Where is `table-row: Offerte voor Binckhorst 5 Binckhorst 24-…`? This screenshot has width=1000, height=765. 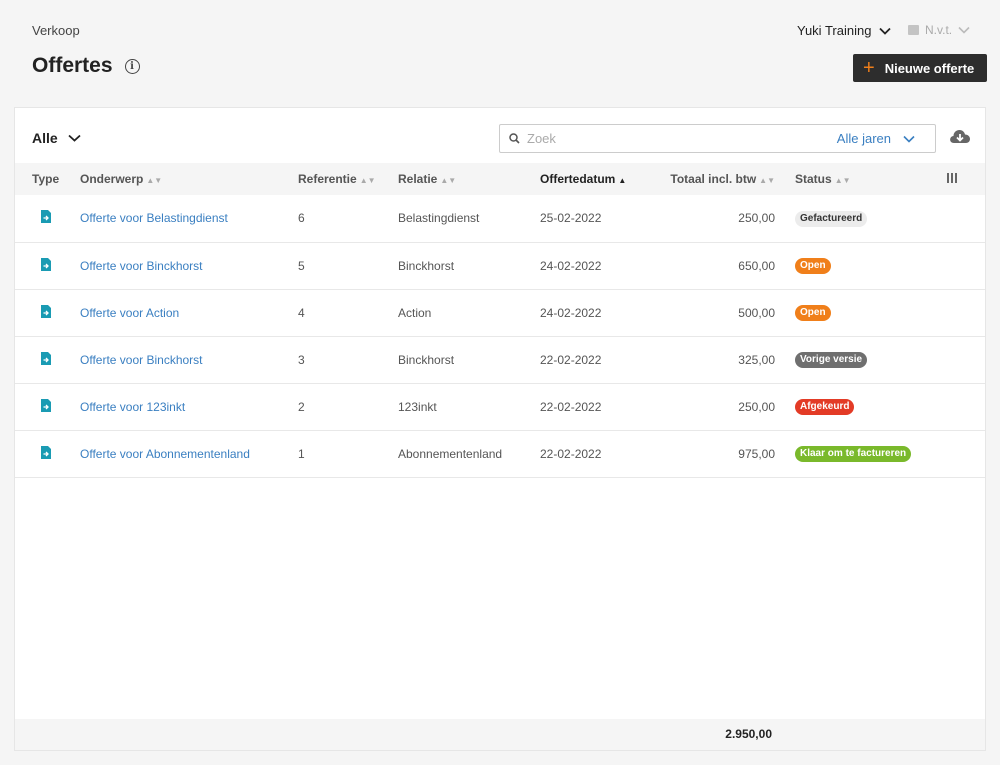
table-row: Offerte voor Binckhorst 5 Binckhorst 24-… is located at coordinates (500, 265).